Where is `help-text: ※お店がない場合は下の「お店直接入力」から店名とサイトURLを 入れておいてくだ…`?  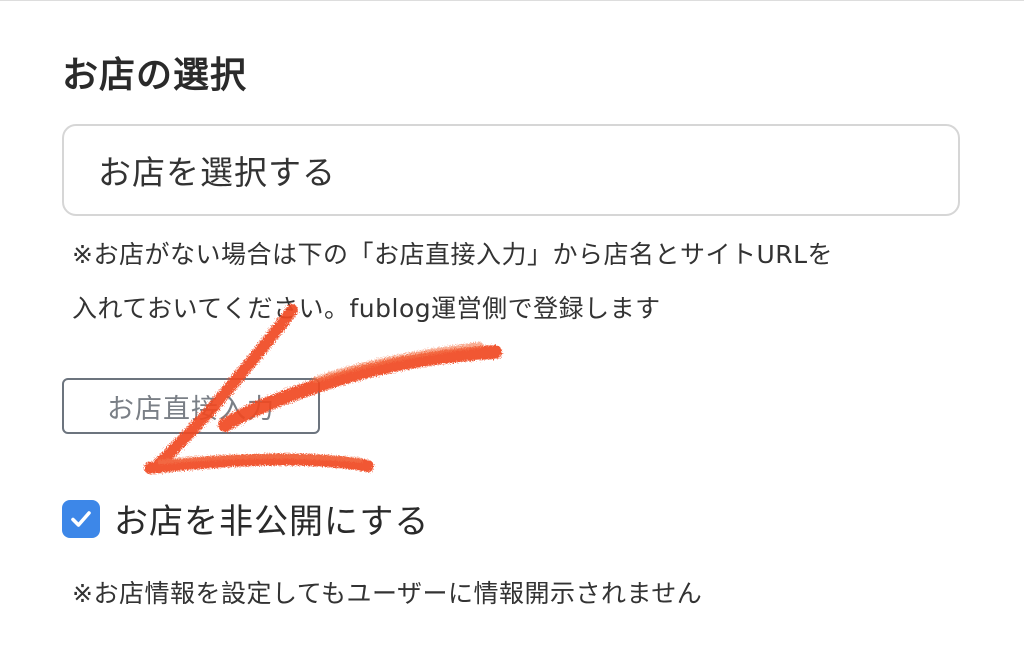 help-text: ※お店がない場合は下の「お店直接入力」から店名とサイトURLを 入れておいてくだ… is located at coordinates (522, 282).